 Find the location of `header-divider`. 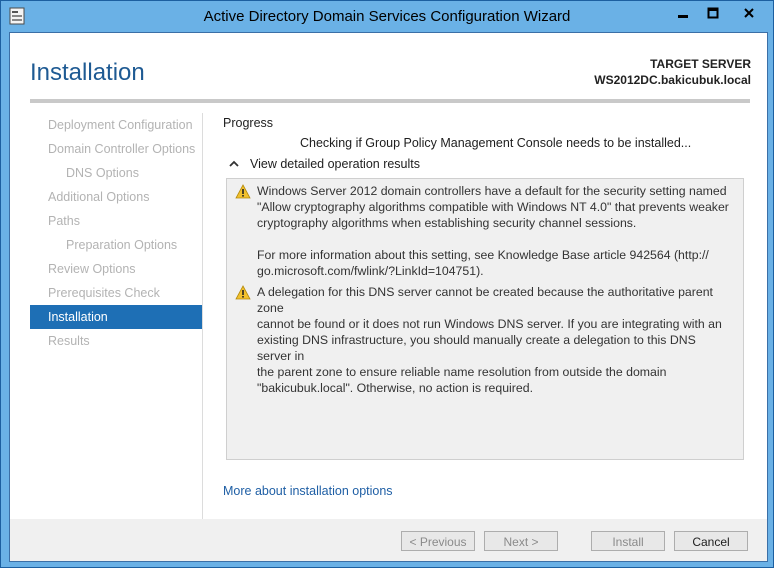

header-divider is located at coordinates (390, 101).